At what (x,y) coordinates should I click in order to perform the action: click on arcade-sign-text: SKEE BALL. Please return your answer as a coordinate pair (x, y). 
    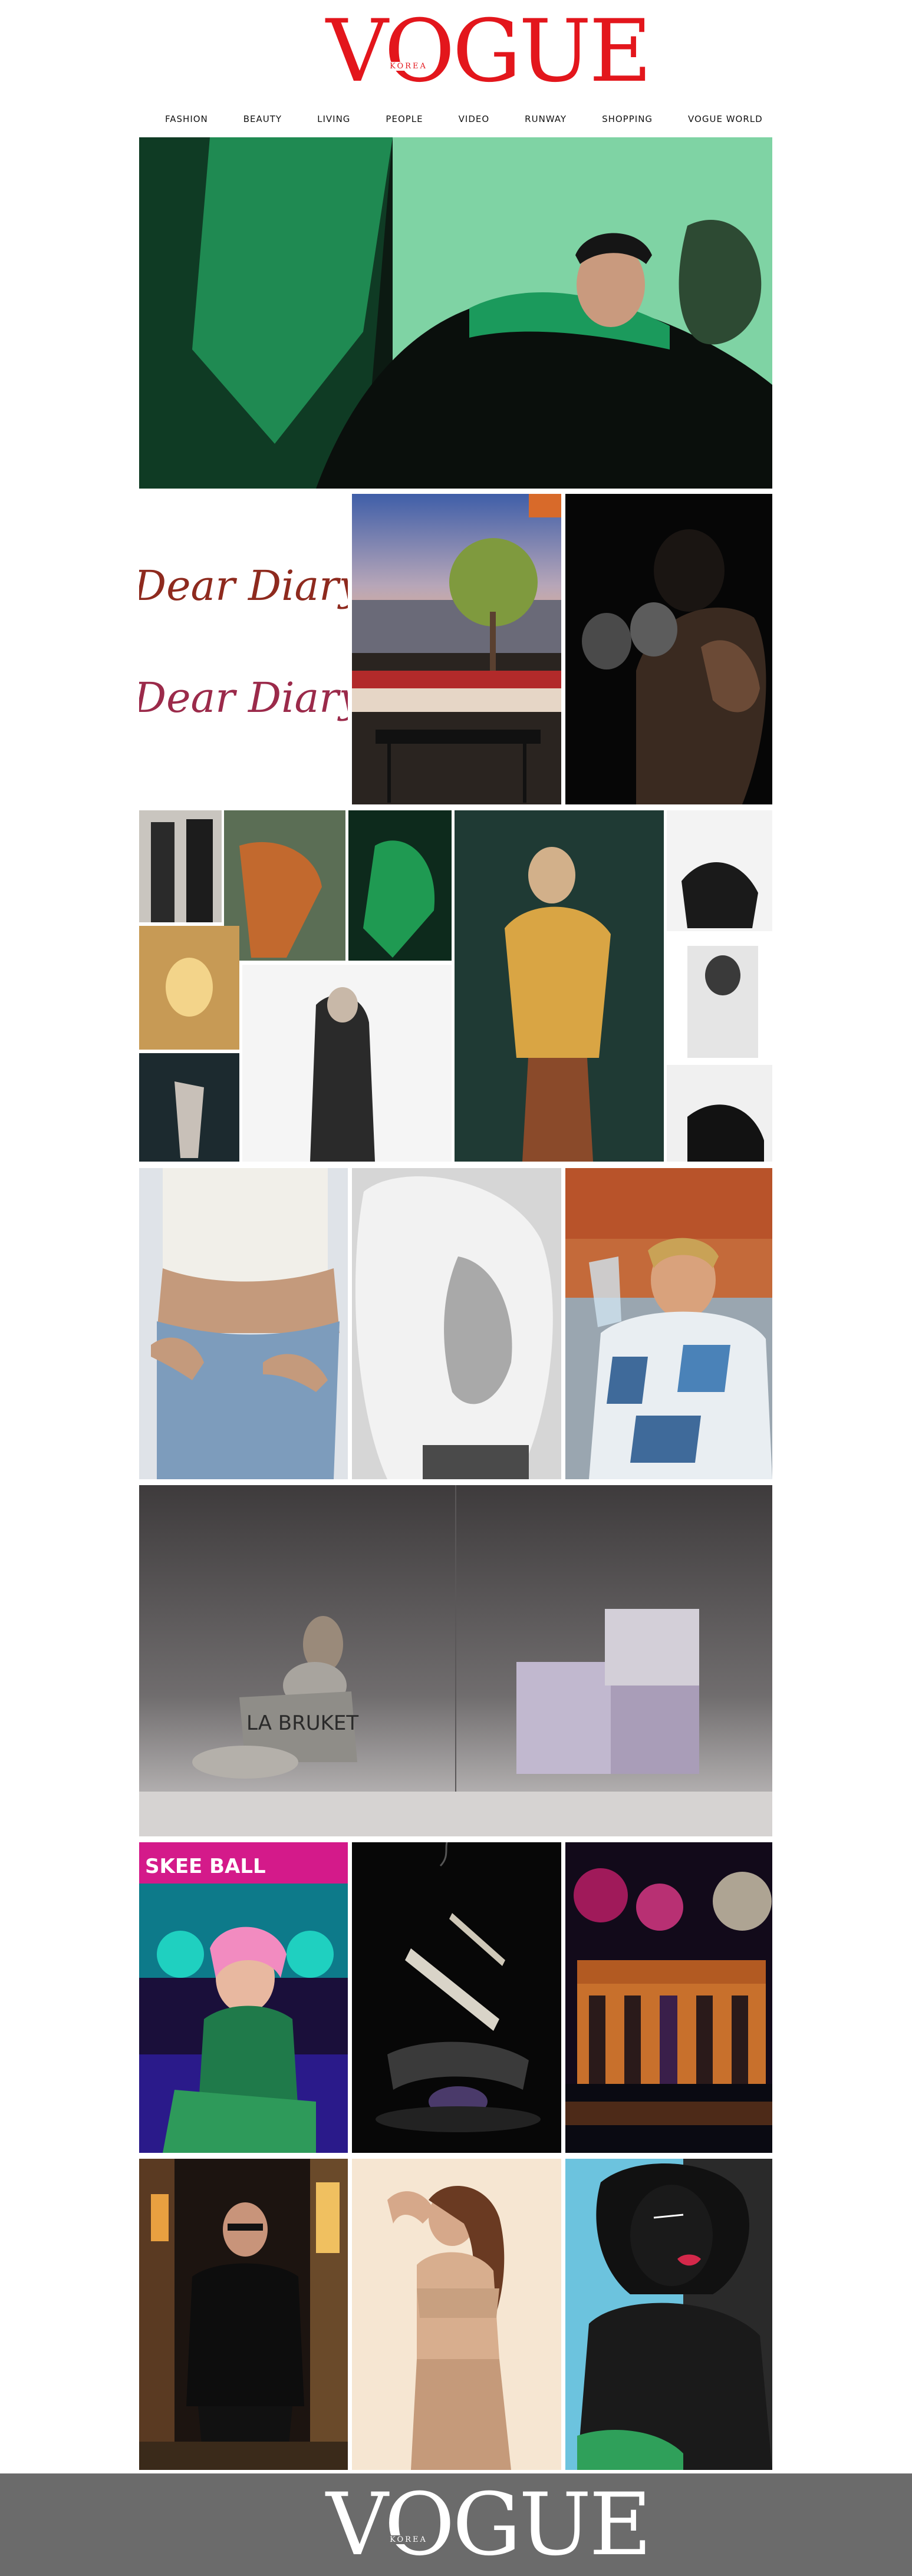
    Looking at the image, I should click on (206, 1867).